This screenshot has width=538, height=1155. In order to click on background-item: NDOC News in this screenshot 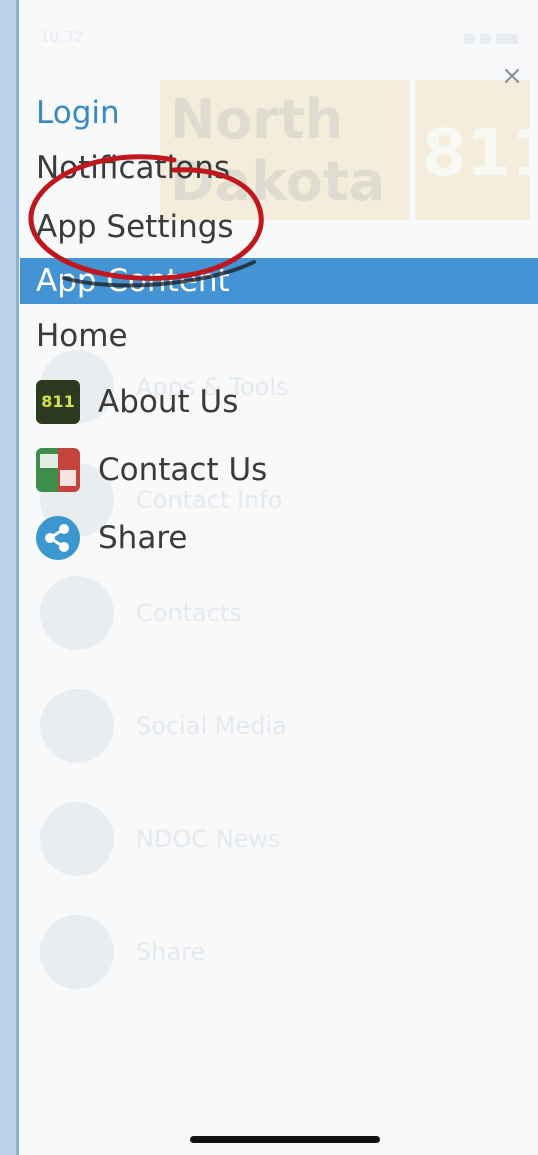, I will do `click(280, 838)`.